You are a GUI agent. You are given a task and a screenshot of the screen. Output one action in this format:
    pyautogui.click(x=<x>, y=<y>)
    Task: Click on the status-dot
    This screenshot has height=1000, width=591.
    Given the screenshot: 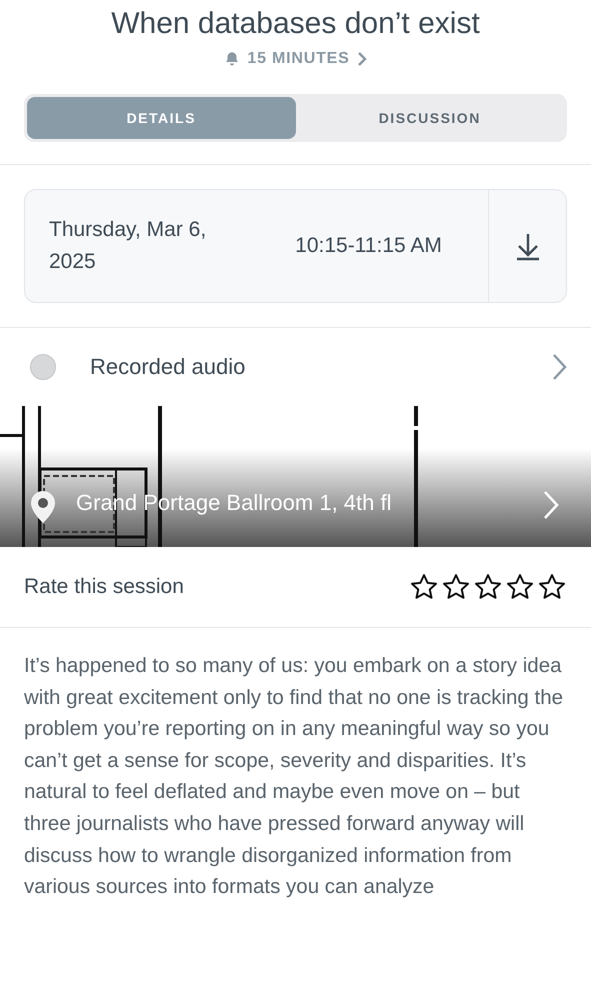 What is the action you would take?
    pyautogui.click(x=43, y=367)
    